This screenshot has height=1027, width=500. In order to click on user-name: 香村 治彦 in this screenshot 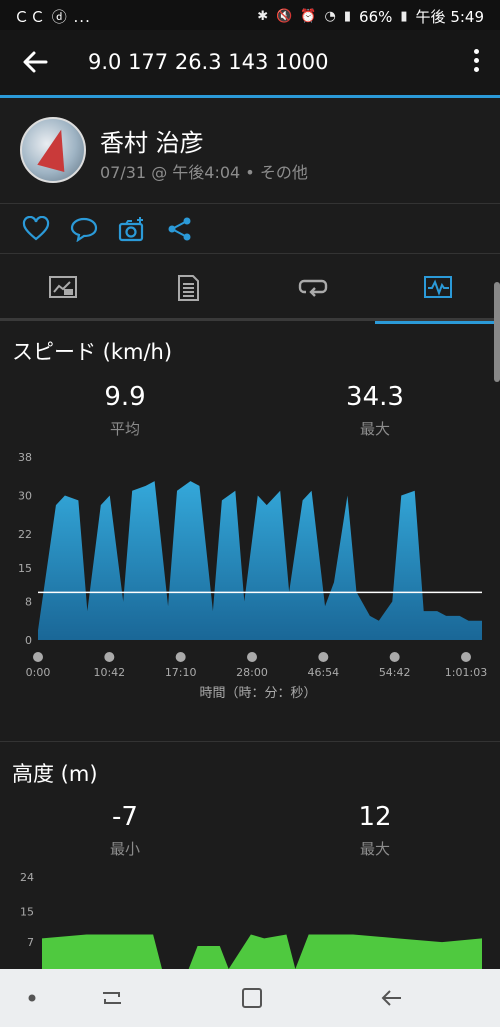, I will do `click(152, 140)`.